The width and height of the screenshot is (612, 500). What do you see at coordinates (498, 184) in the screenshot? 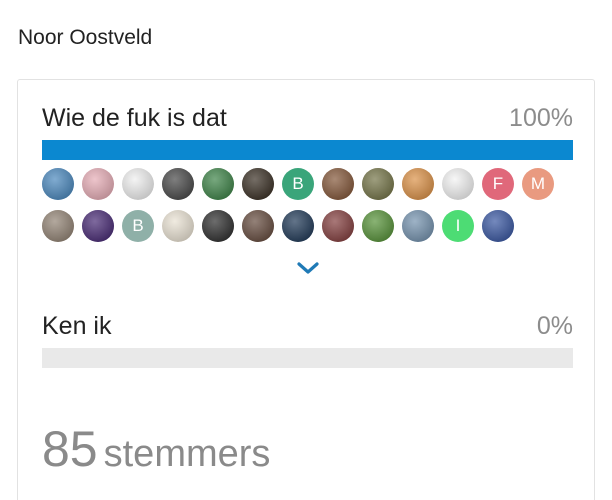
I see `voter-avatar-initial: F` at bounding box center [498, 184].